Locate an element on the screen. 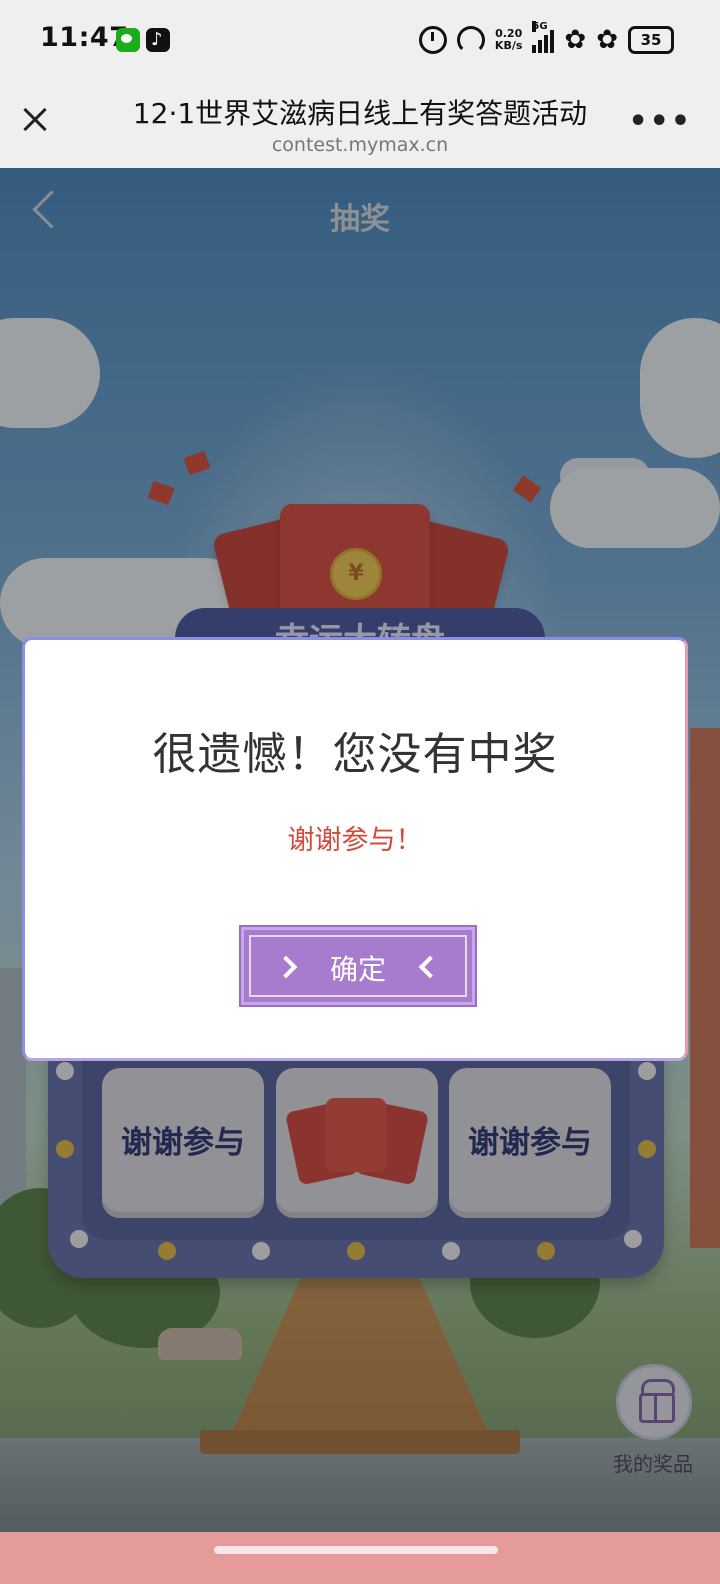  close-icon is located at coordinates (36, 120).